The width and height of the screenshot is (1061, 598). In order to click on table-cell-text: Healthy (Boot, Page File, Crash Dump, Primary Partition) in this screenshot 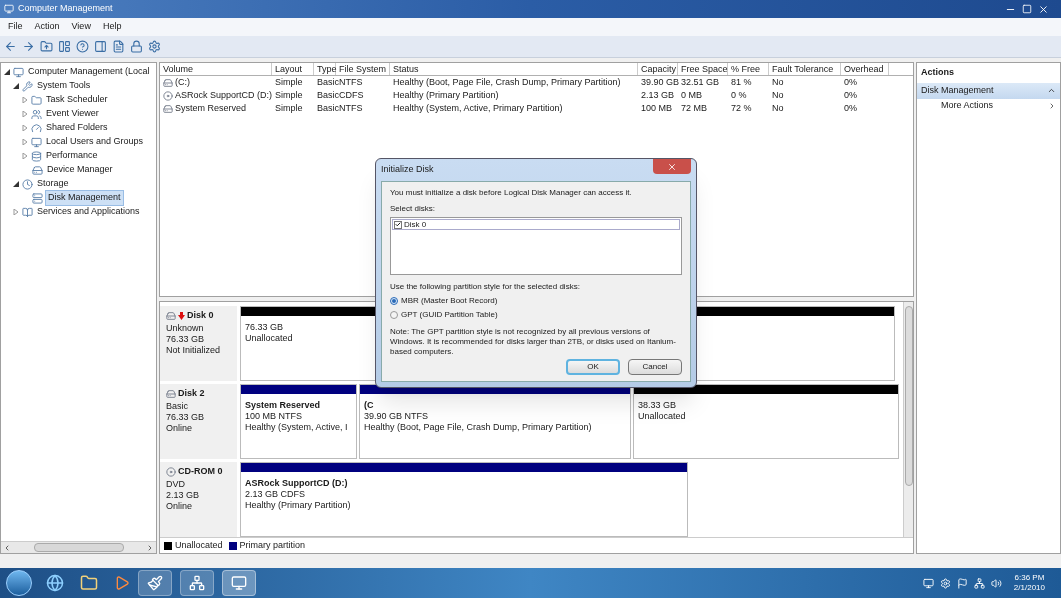, I will do `click(507, 82)`.